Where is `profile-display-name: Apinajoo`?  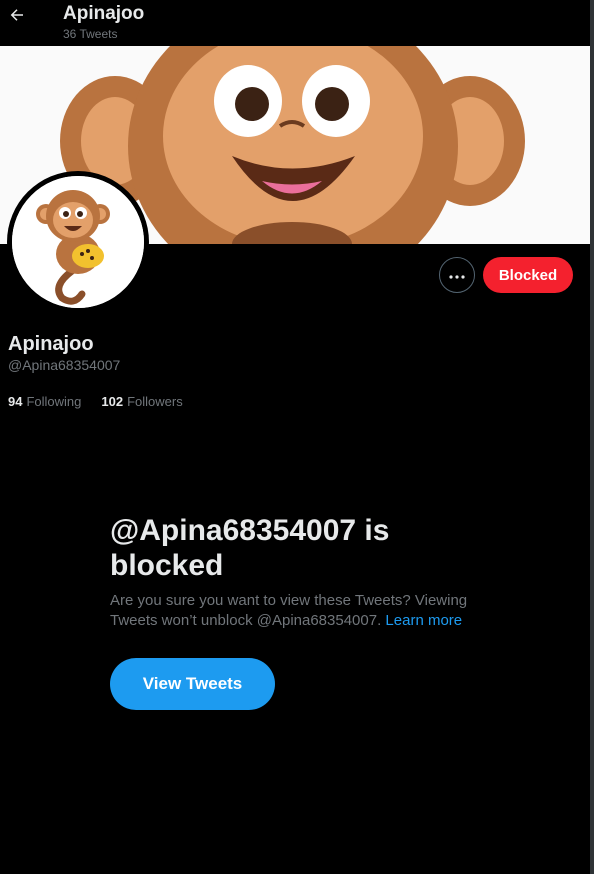
profile-display-name: Apinajoo is located at coordinates (51, 344).